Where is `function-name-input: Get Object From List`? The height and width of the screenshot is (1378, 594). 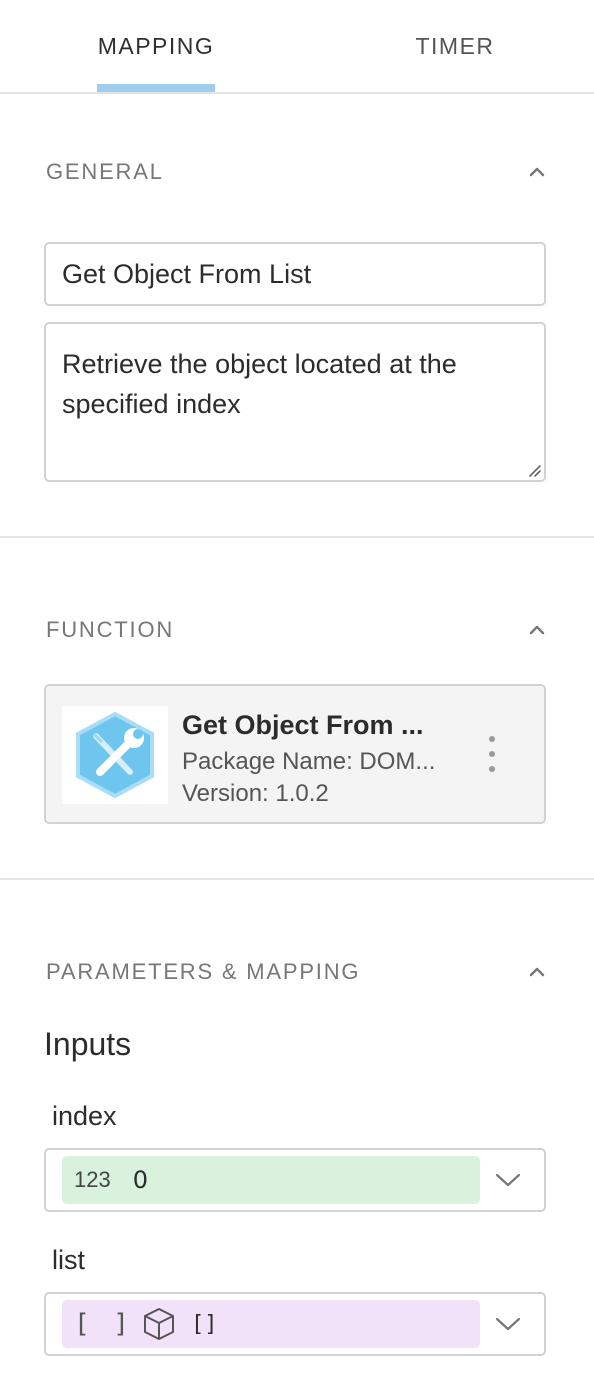
function-name-input: Get Object From List is located at coordinates (295, 274).